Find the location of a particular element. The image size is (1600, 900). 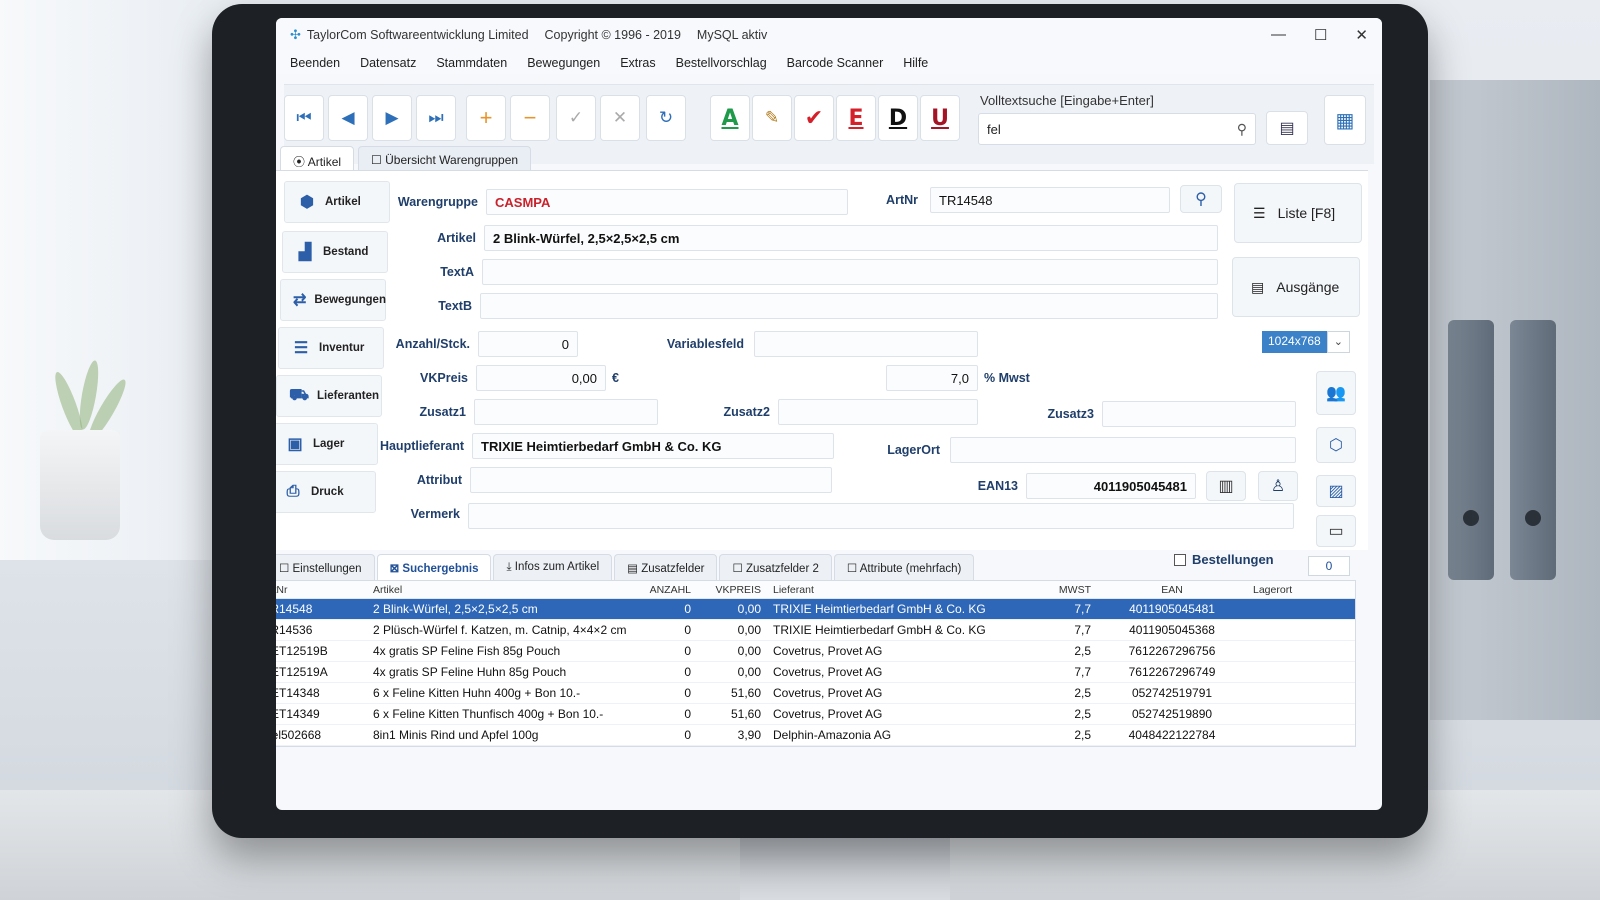

tab-attribute: ☐ Attribute (mehrfach) is located at coordinates (904, 567).